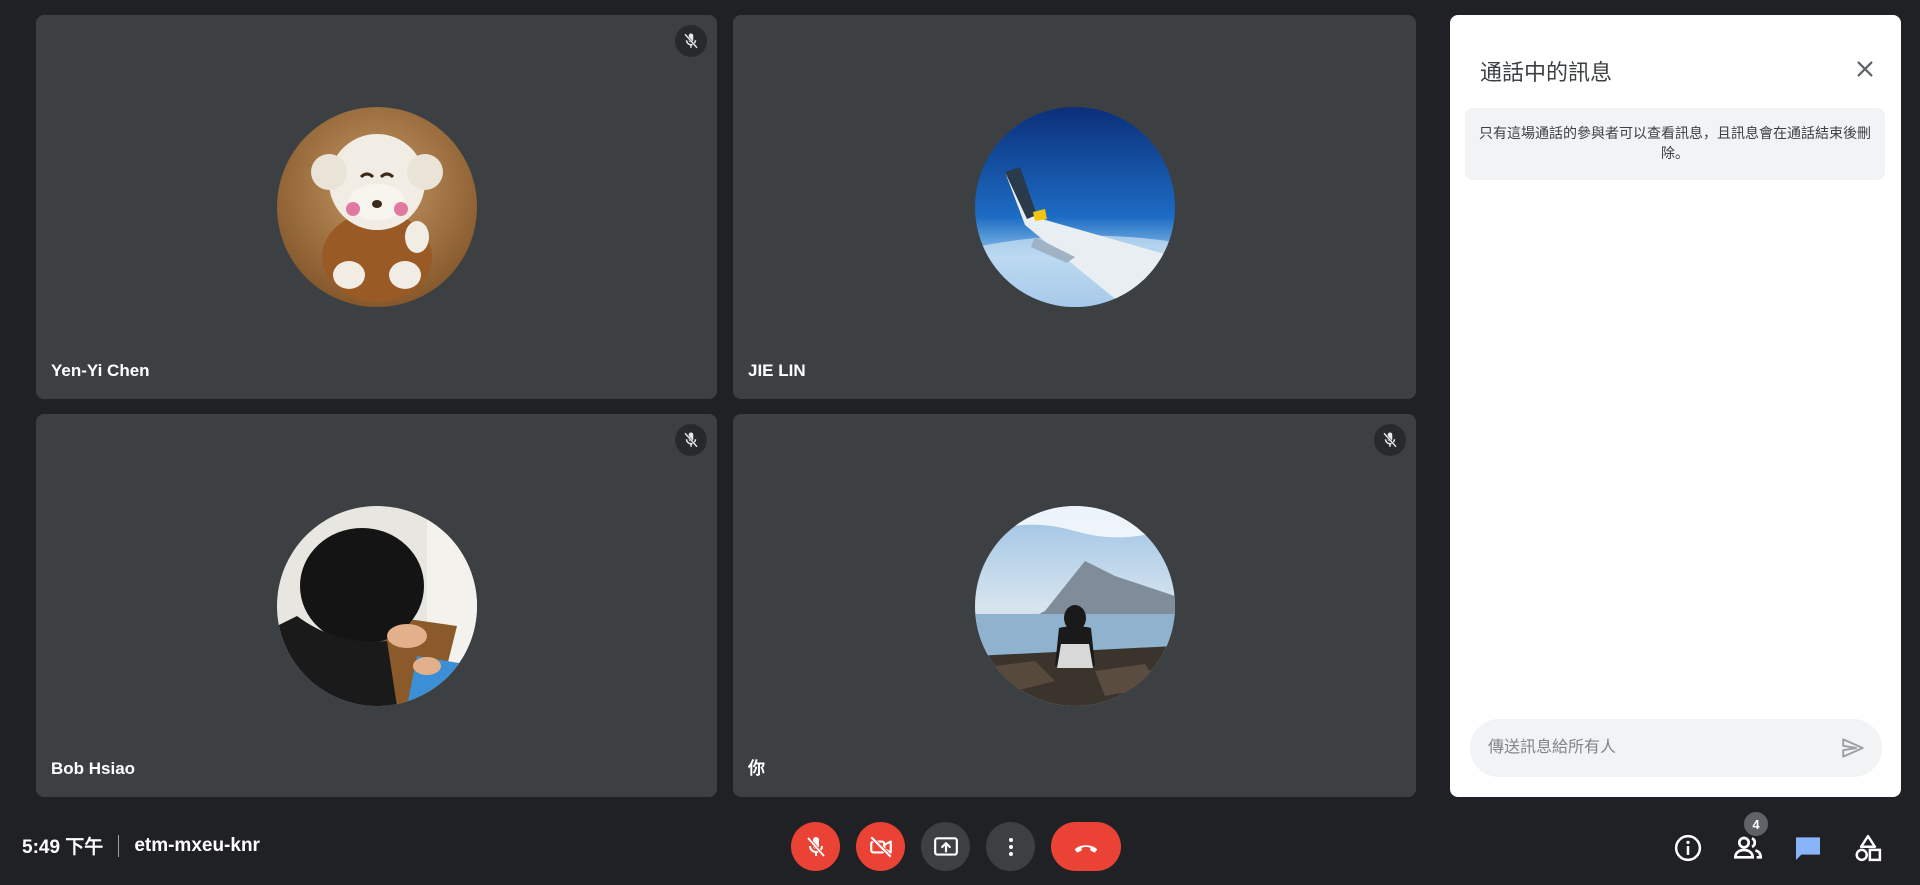 Image resolution: width=1920 pixels, height=885 pixels. I want to click on shapes-icon, so click(1868, 848).